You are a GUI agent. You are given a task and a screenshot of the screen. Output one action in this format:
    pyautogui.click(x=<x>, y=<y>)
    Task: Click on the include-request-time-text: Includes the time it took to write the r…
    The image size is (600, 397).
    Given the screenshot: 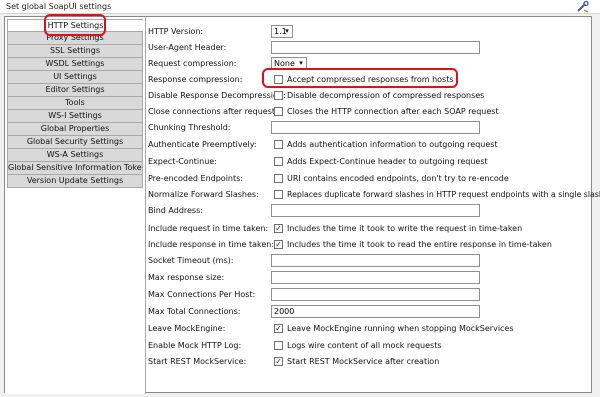 What is the action you would take?
    pyautogui.click(x=405, y=228)
    